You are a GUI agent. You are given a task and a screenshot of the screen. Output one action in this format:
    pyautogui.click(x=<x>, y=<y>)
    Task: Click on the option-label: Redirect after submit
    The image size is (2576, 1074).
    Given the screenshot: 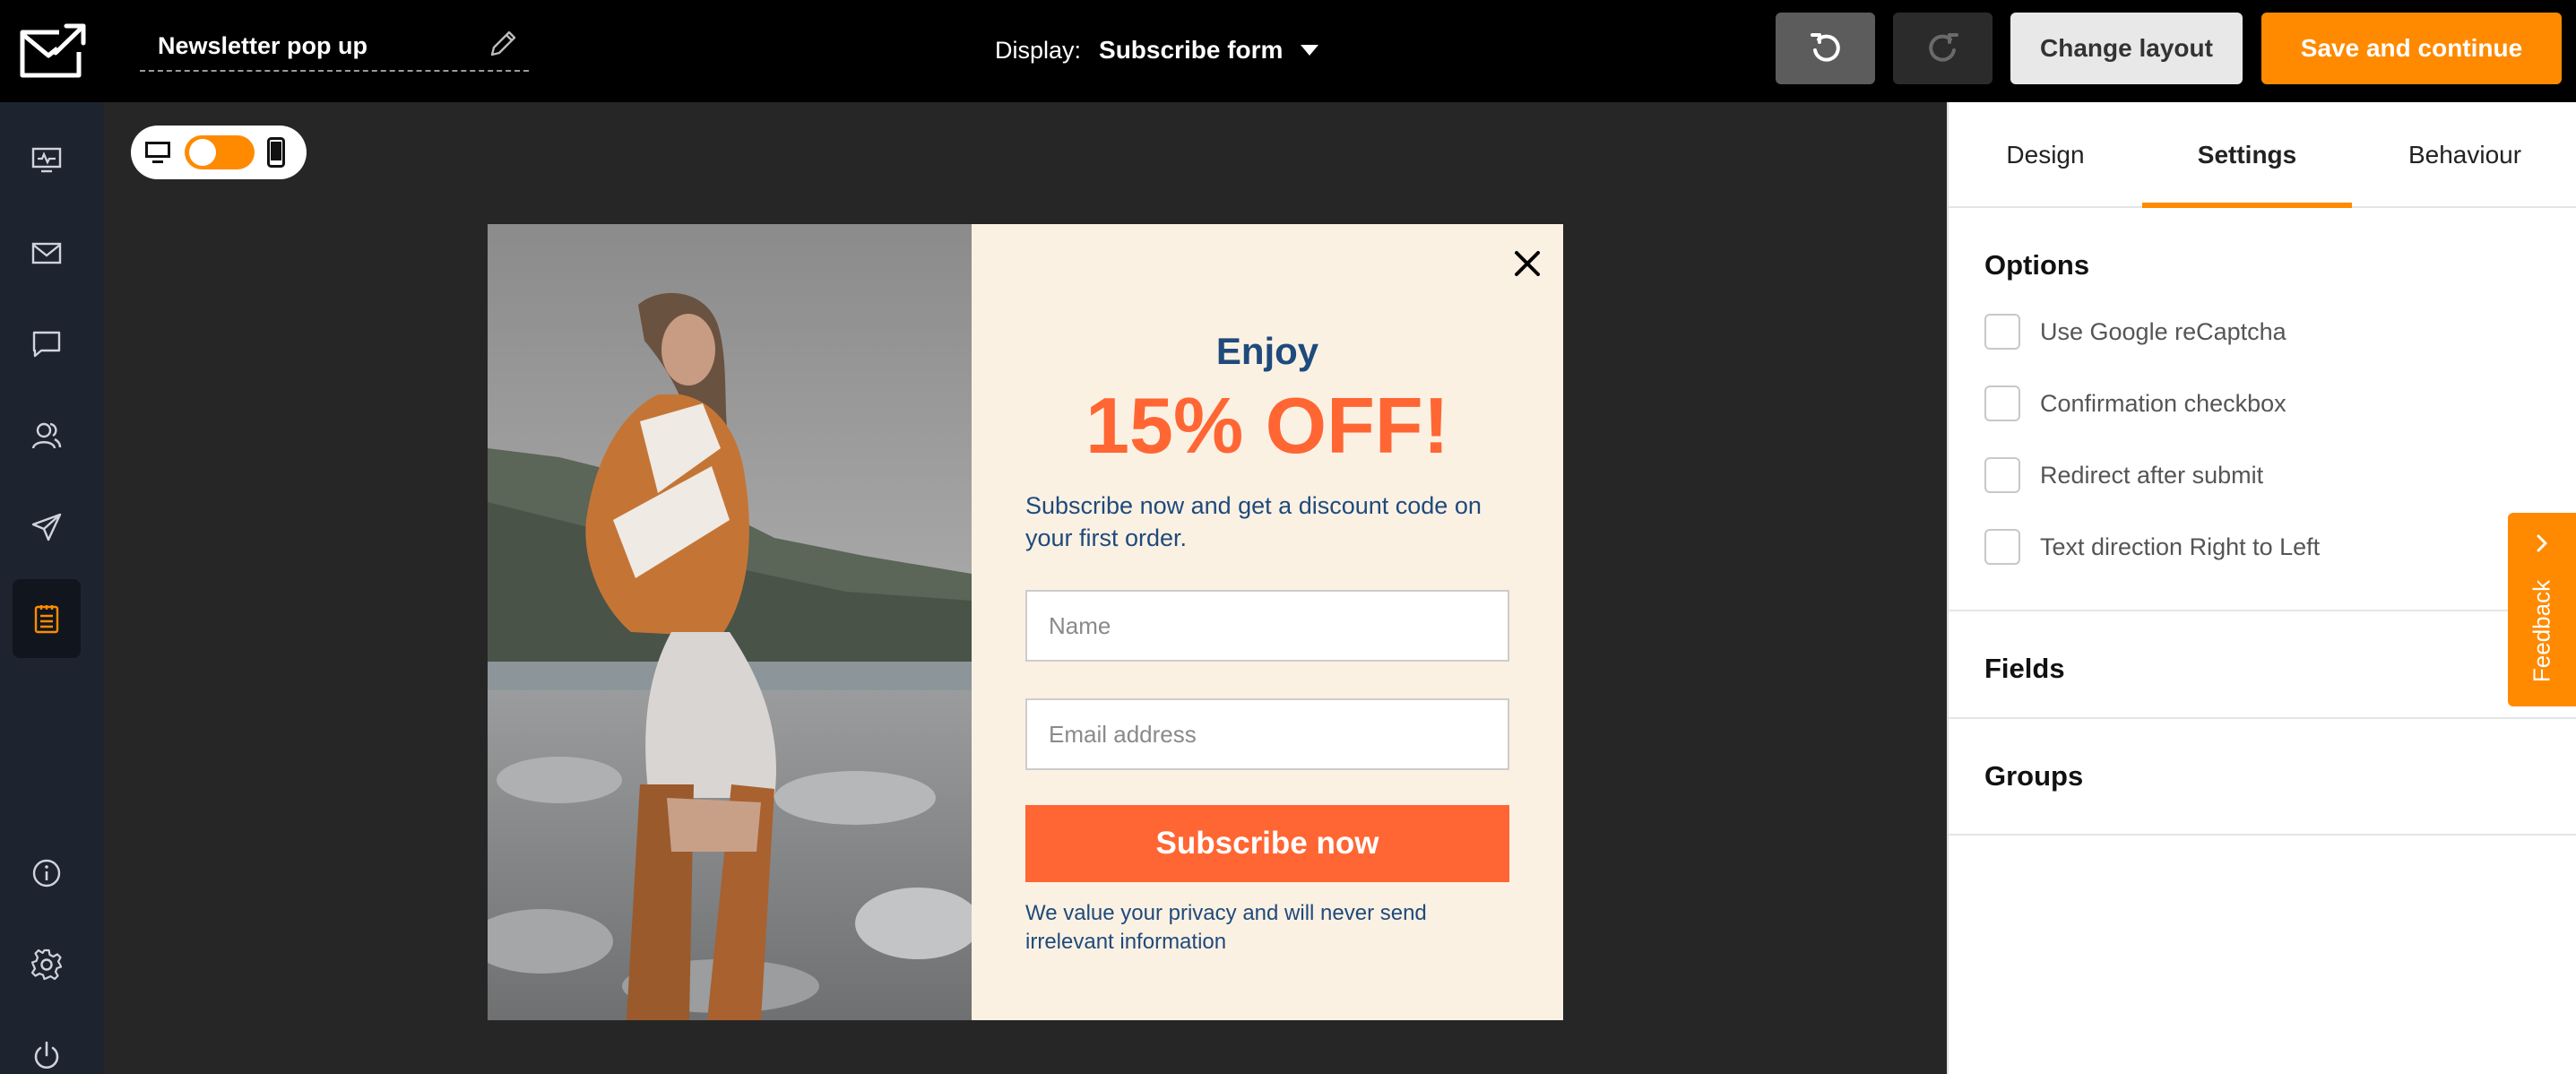 What is the action you would take?
    pyautogui.click(x=2152, y=475)
    